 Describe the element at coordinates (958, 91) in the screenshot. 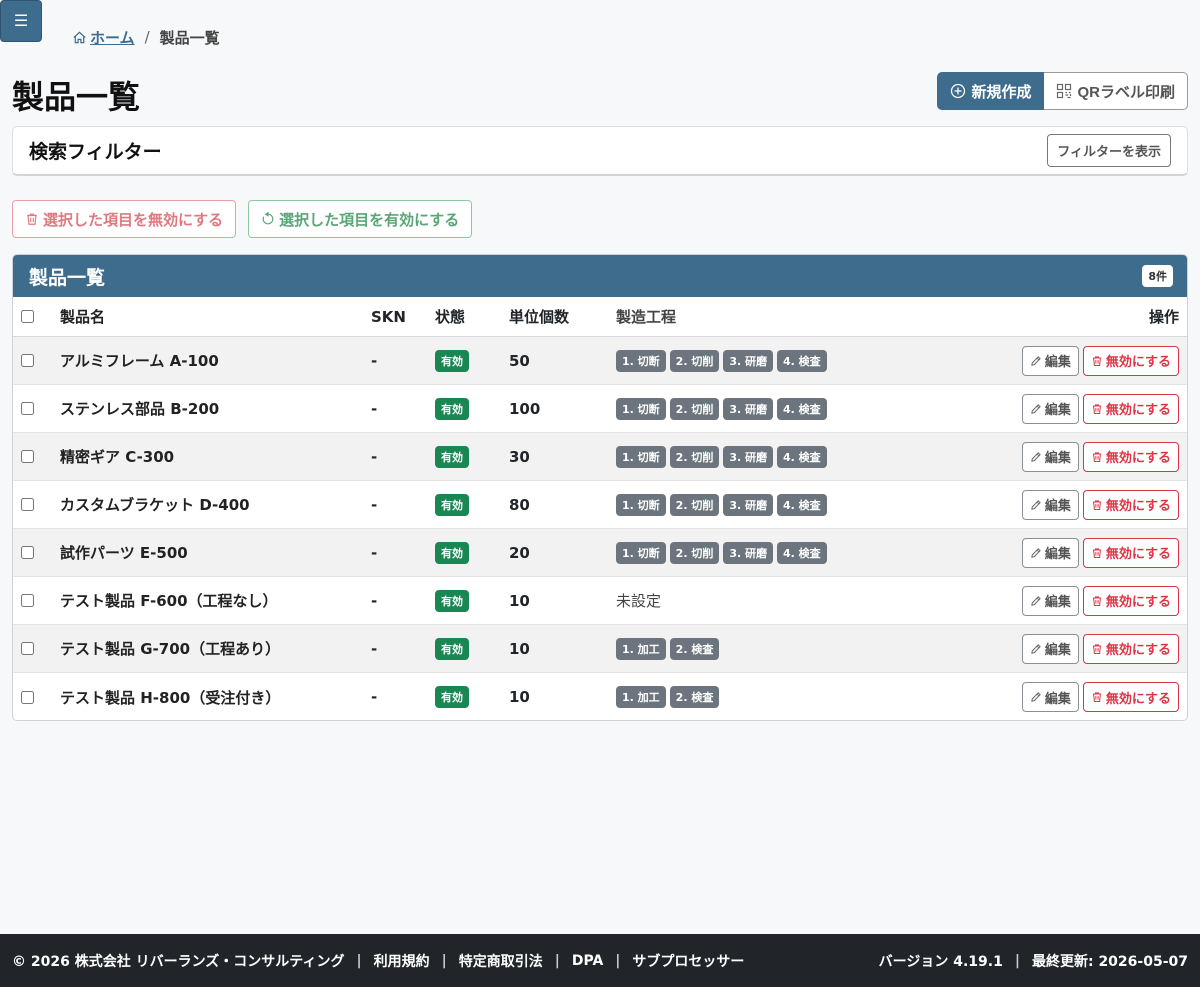

I see `plus-circle-icon` at that location.